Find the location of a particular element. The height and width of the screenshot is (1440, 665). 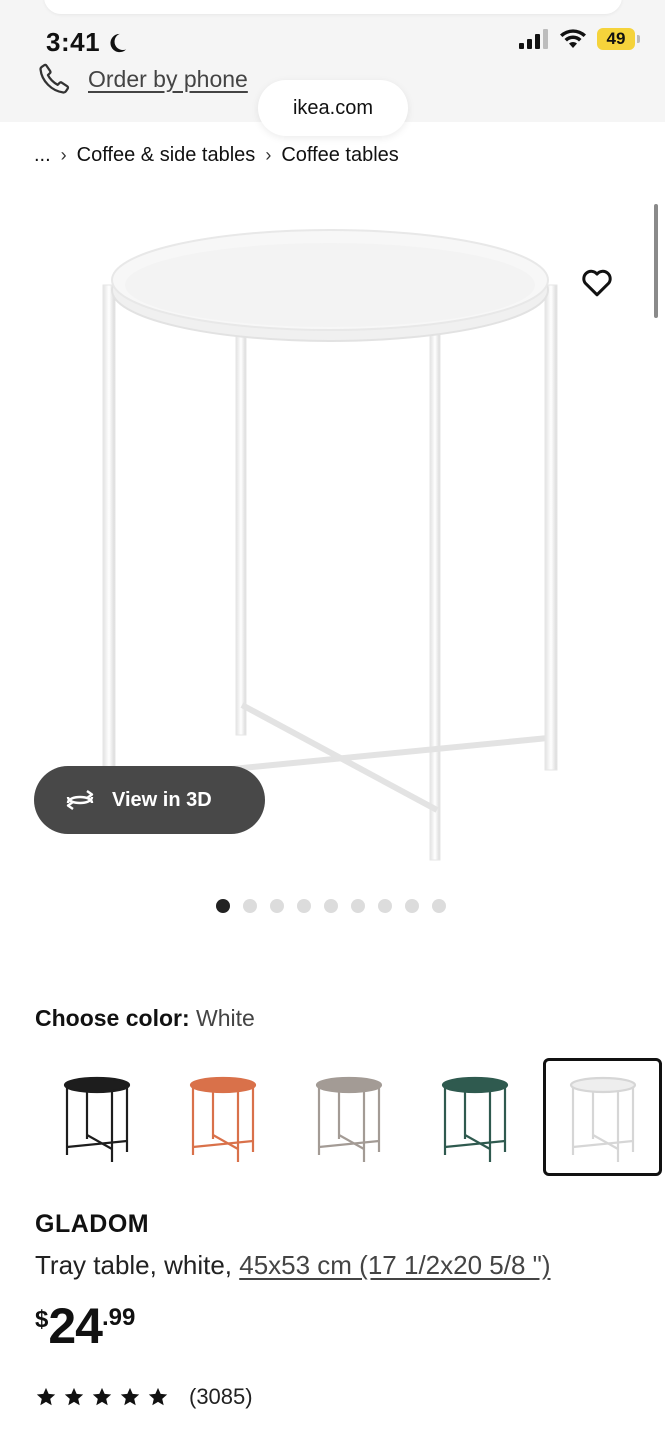

review-count: (3085) is located at coordinates (221, 1396).